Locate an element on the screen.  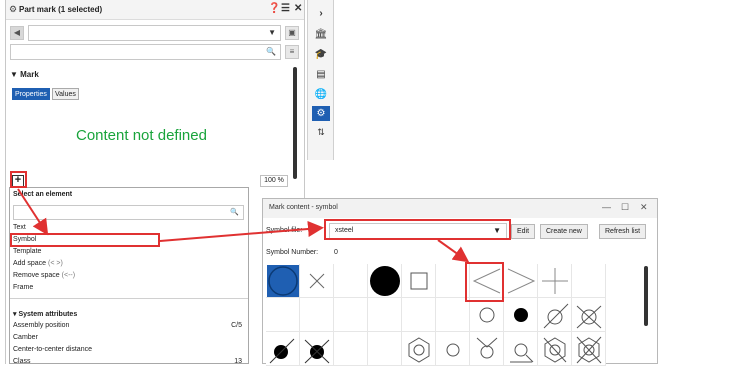
refresh-list-button: Refresh list is located at coordinates (623, 231).